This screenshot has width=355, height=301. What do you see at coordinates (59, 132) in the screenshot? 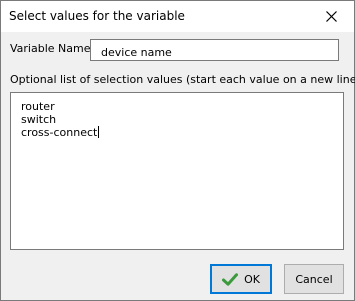
I see `selection-value-text: cross-connect` at bounding box center [59, 132].